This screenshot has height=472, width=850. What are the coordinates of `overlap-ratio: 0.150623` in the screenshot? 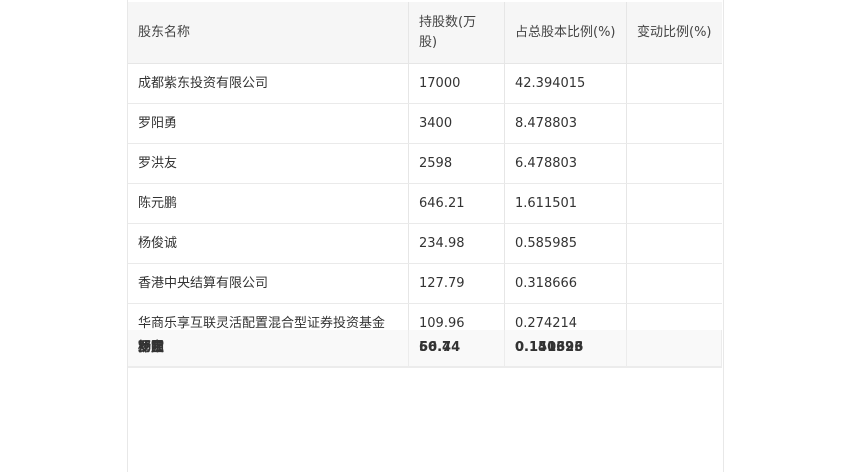 It's located at (549, 347).